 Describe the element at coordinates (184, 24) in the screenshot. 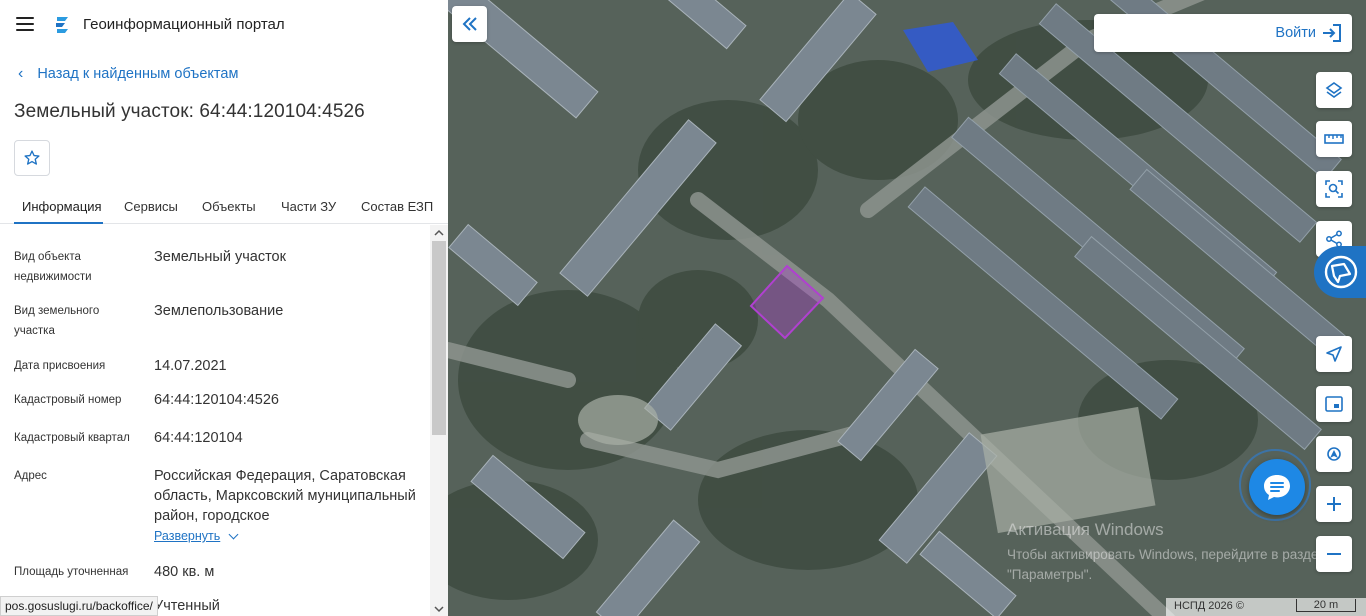

I see `app-title: Геоинформационный портал` at that location.